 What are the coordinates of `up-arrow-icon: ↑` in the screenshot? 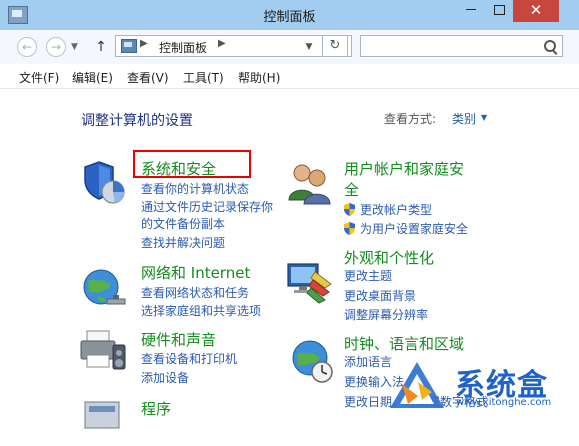 It's located at (101, 47).